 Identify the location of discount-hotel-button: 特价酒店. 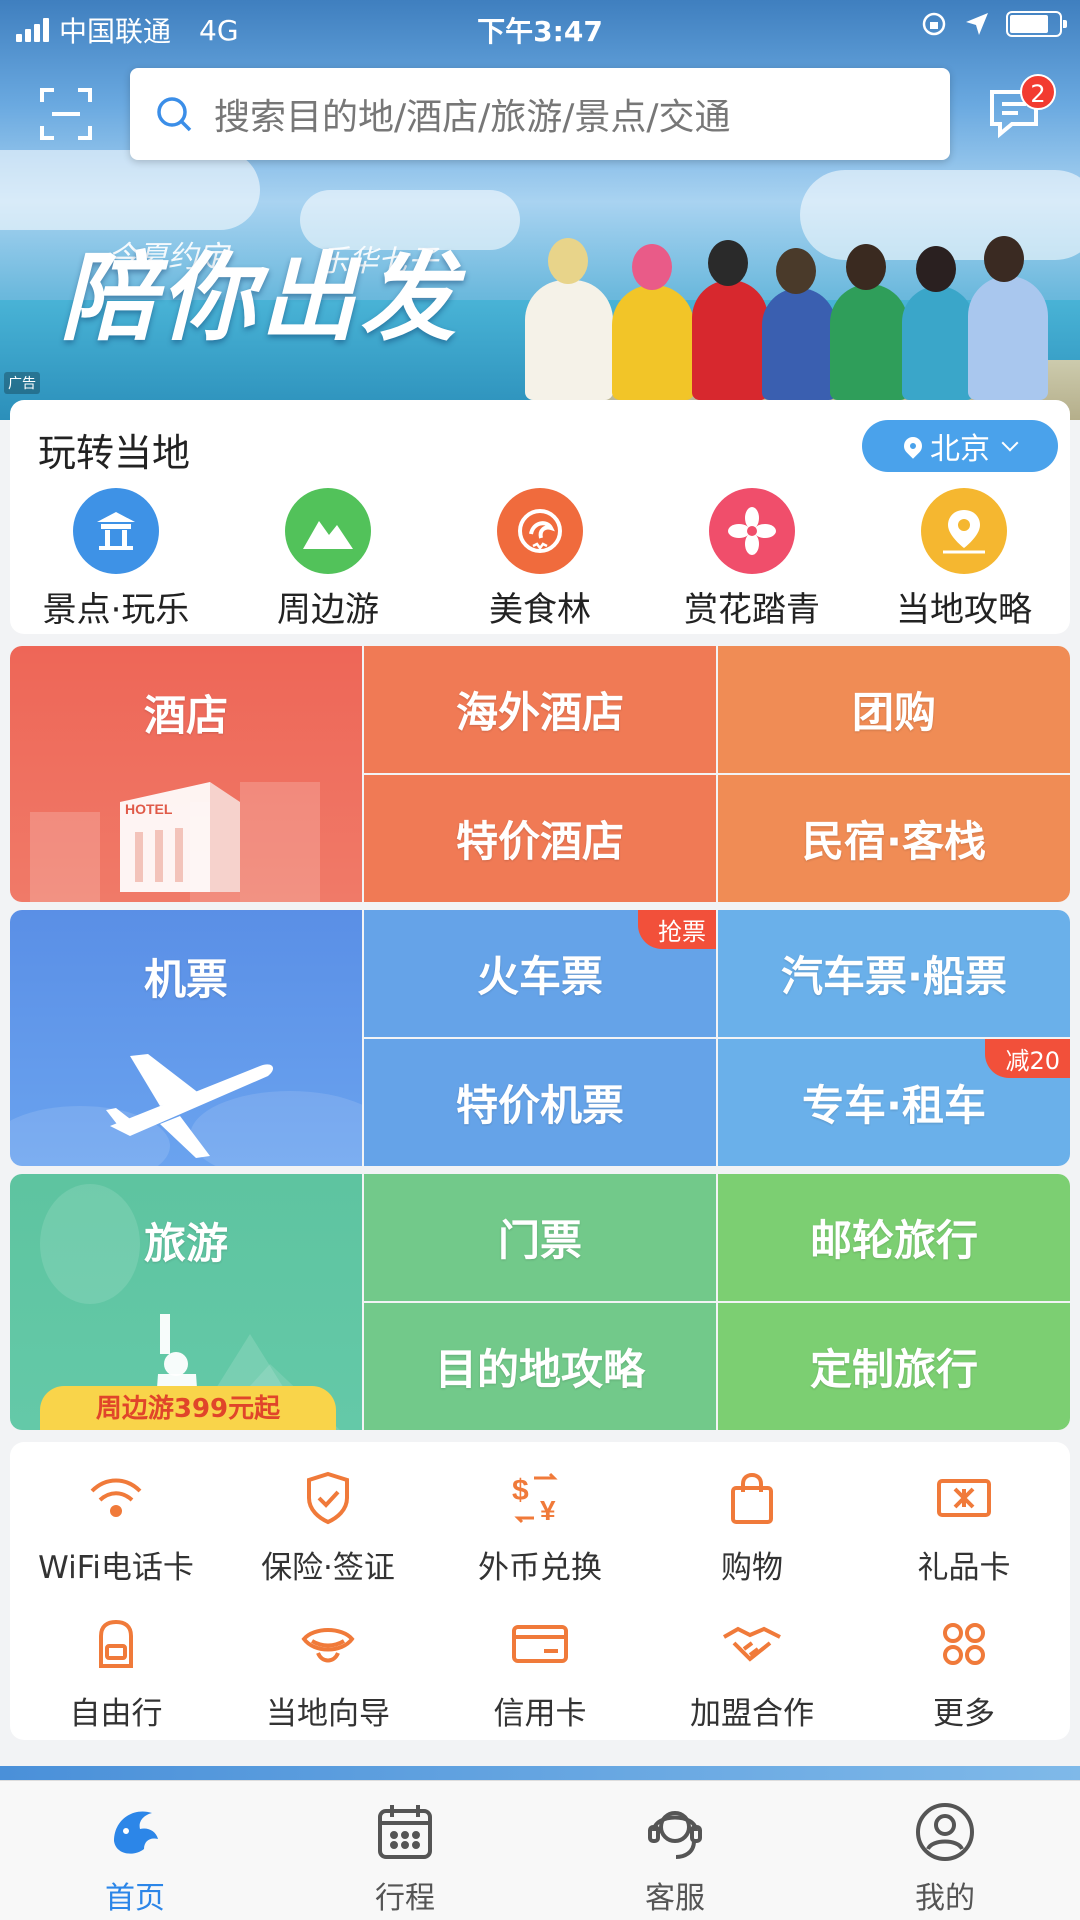
(540, 838).